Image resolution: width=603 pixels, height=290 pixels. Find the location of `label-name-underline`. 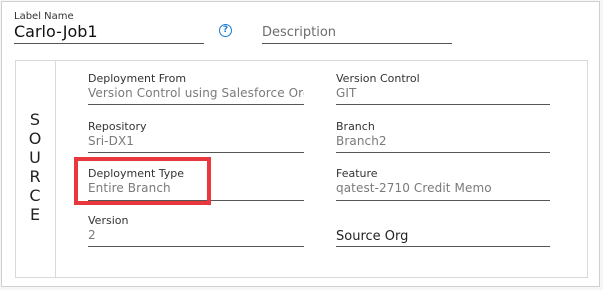

label-name-underline is located at coordinates (109, 43).